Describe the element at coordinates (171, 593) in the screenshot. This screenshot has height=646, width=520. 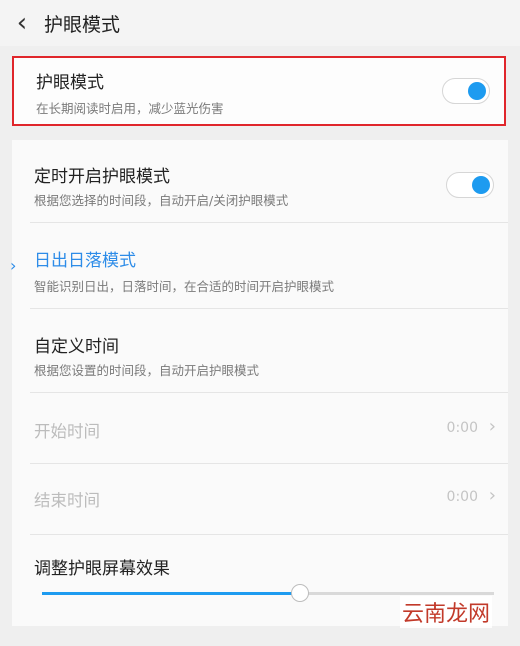
I see `slider-fill` at that location.